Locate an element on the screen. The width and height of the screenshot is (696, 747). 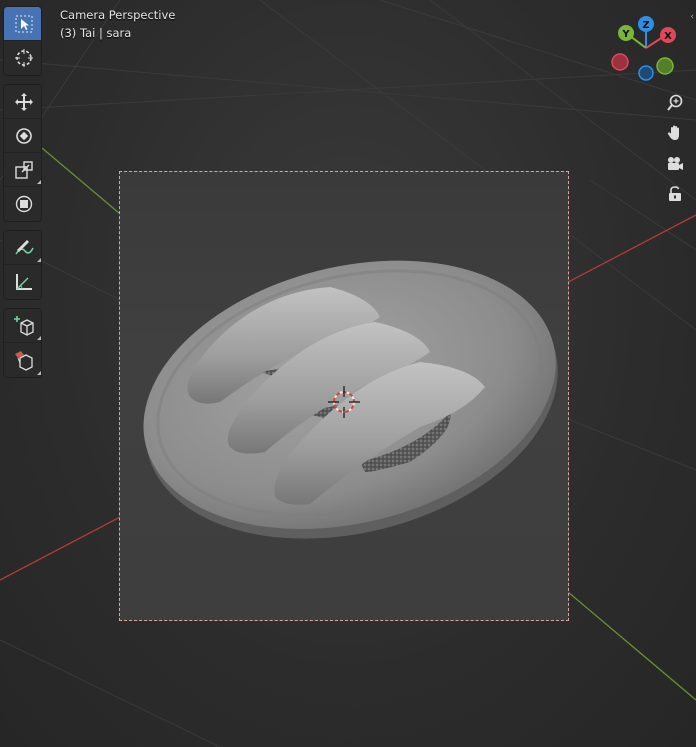
zoom-button is located at coordinates (675, 103).